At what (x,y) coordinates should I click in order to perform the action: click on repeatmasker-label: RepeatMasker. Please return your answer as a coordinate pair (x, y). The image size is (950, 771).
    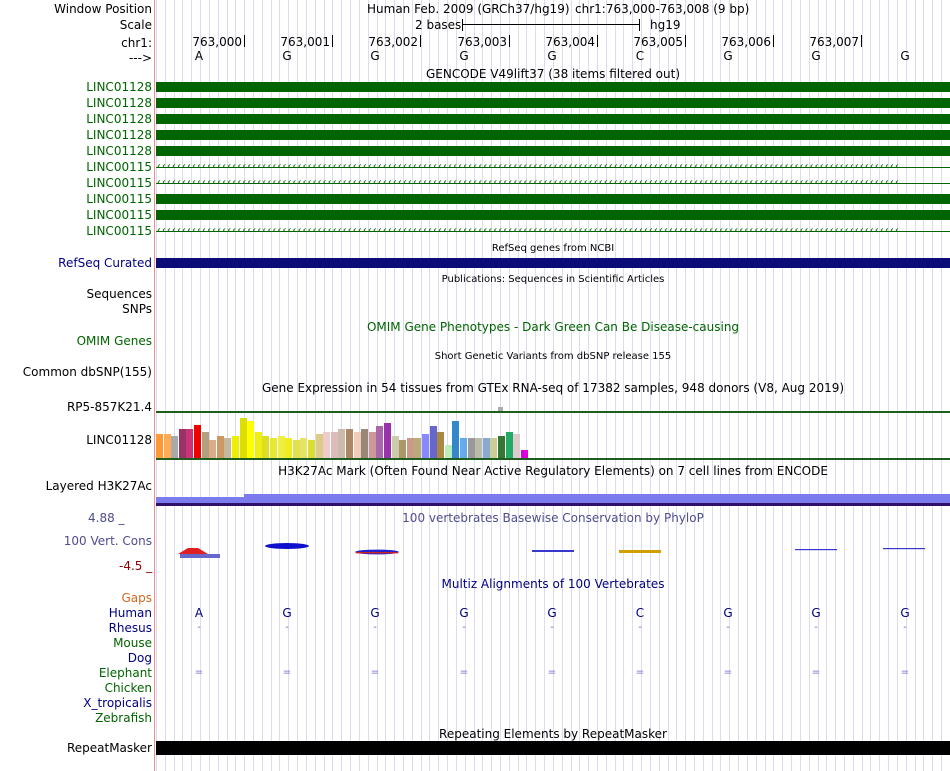
    Looking at the image, I should click on (109, 748).